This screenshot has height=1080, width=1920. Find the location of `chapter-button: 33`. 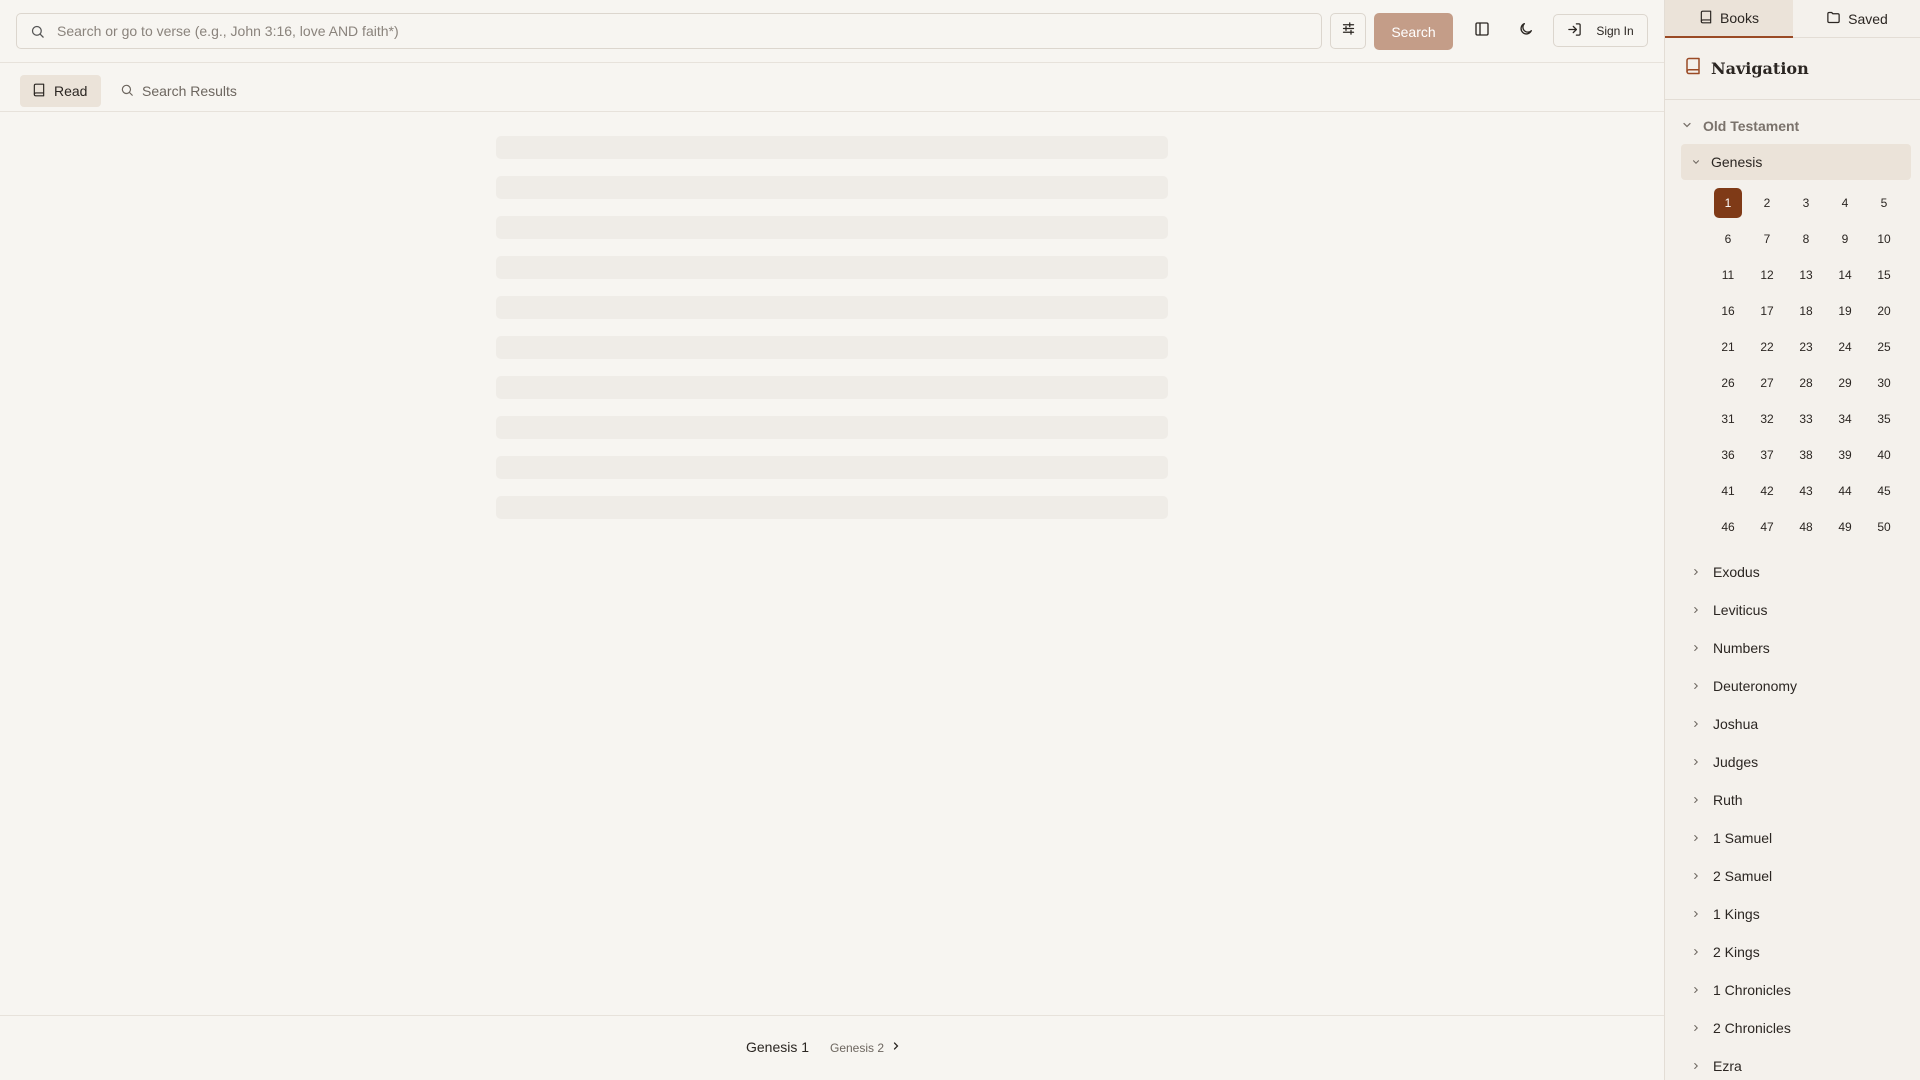

chapter-button: 33 is located at coordinates (1806, 419).